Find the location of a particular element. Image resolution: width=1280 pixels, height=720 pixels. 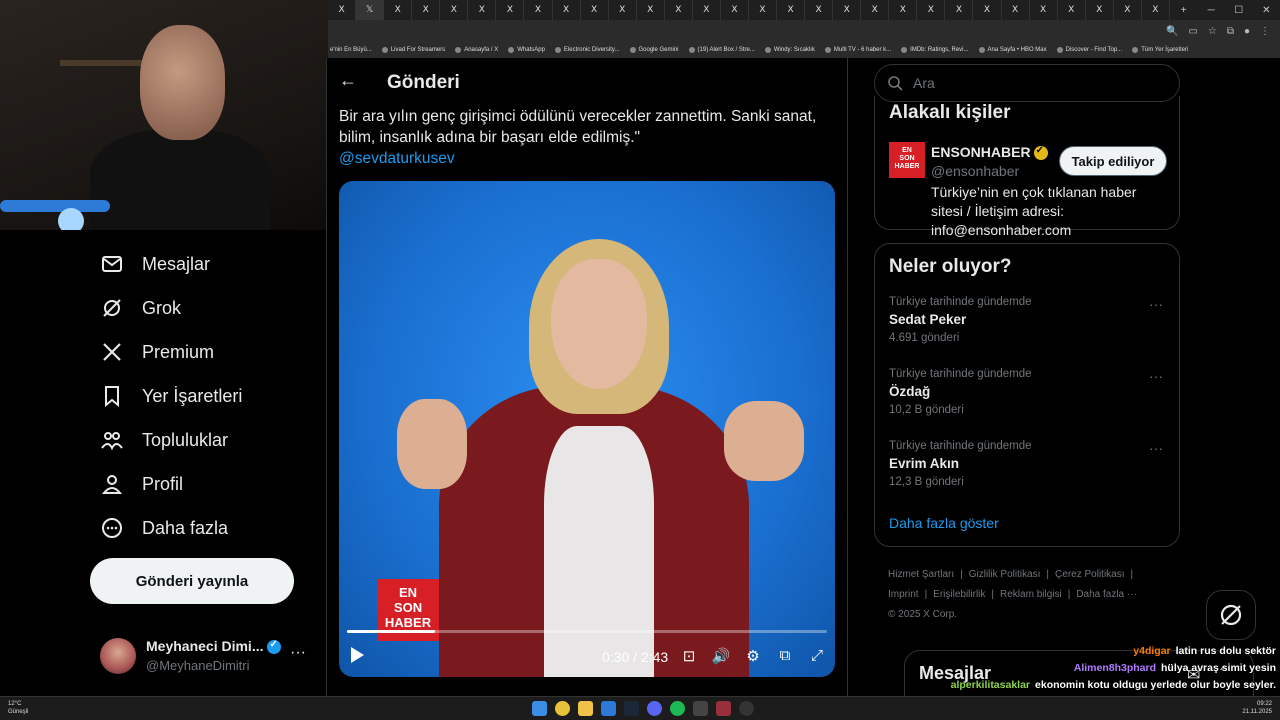

bookmark-item: Anasayfa / X is located at coordinates (476, 50).